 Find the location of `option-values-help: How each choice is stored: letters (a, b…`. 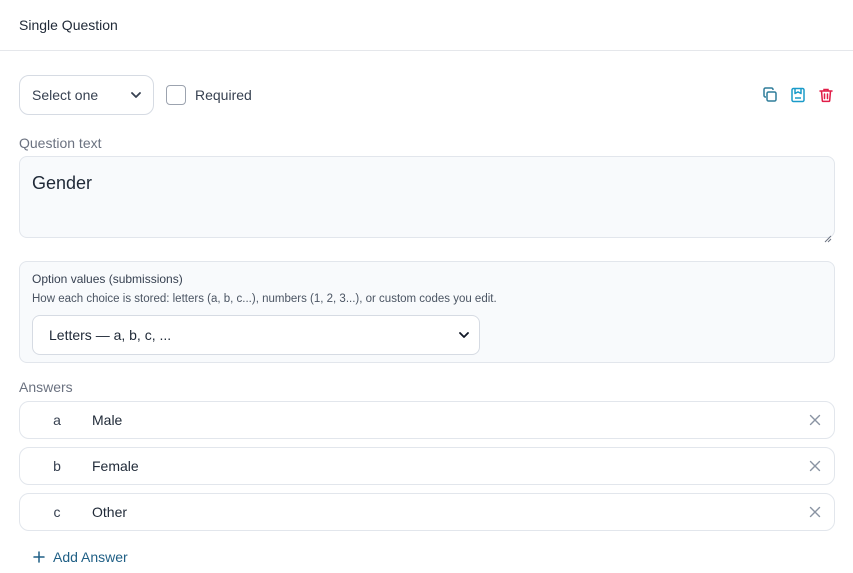

option-values-help: How each choice is stored: letters (a, b… is located at coordinates (264, 299).